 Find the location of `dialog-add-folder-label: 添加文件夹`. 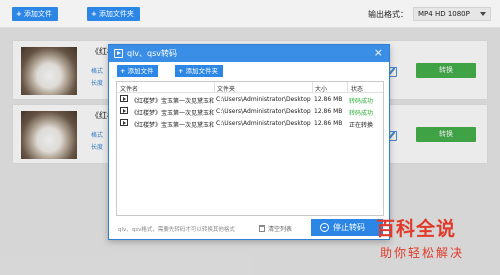

dialog-add-folder-label: 添加文件夹 is located at coordinates (201, 71).